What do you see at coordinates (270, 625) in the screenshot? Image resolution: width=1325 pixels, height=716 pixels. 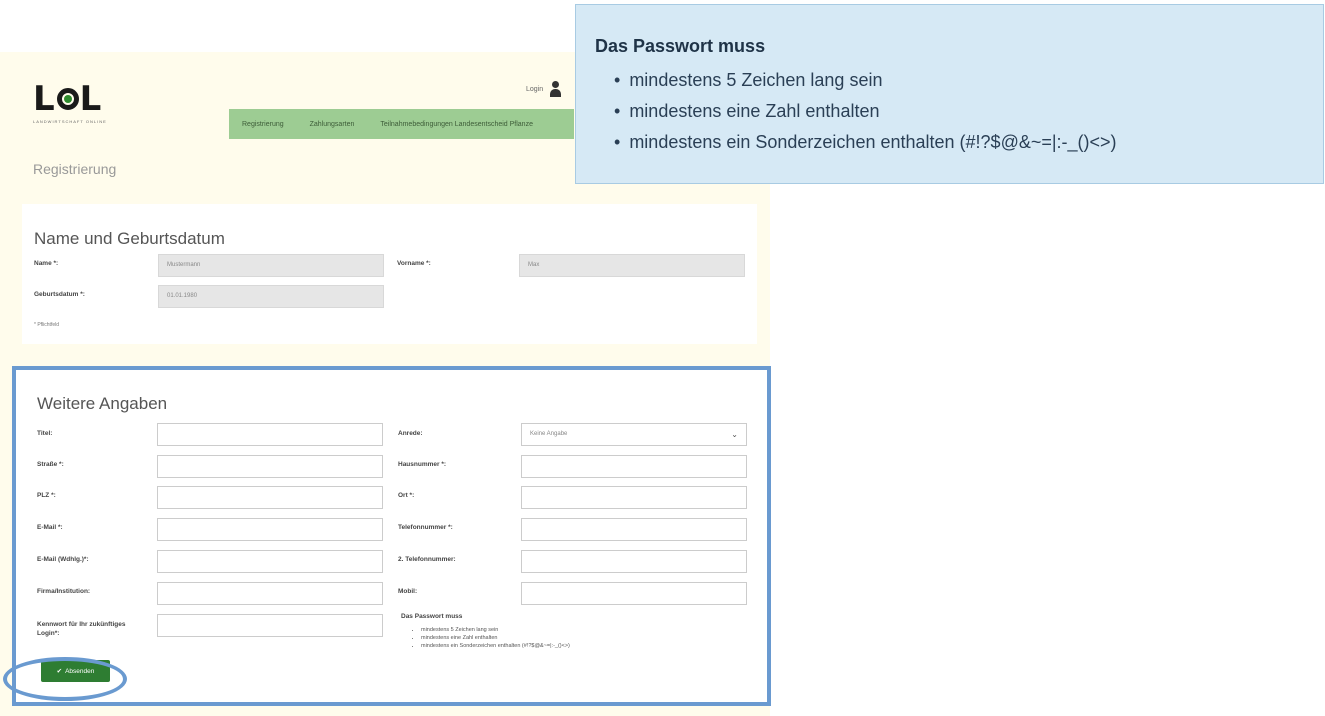 I see `password-field` at bounding box center [270, 625].